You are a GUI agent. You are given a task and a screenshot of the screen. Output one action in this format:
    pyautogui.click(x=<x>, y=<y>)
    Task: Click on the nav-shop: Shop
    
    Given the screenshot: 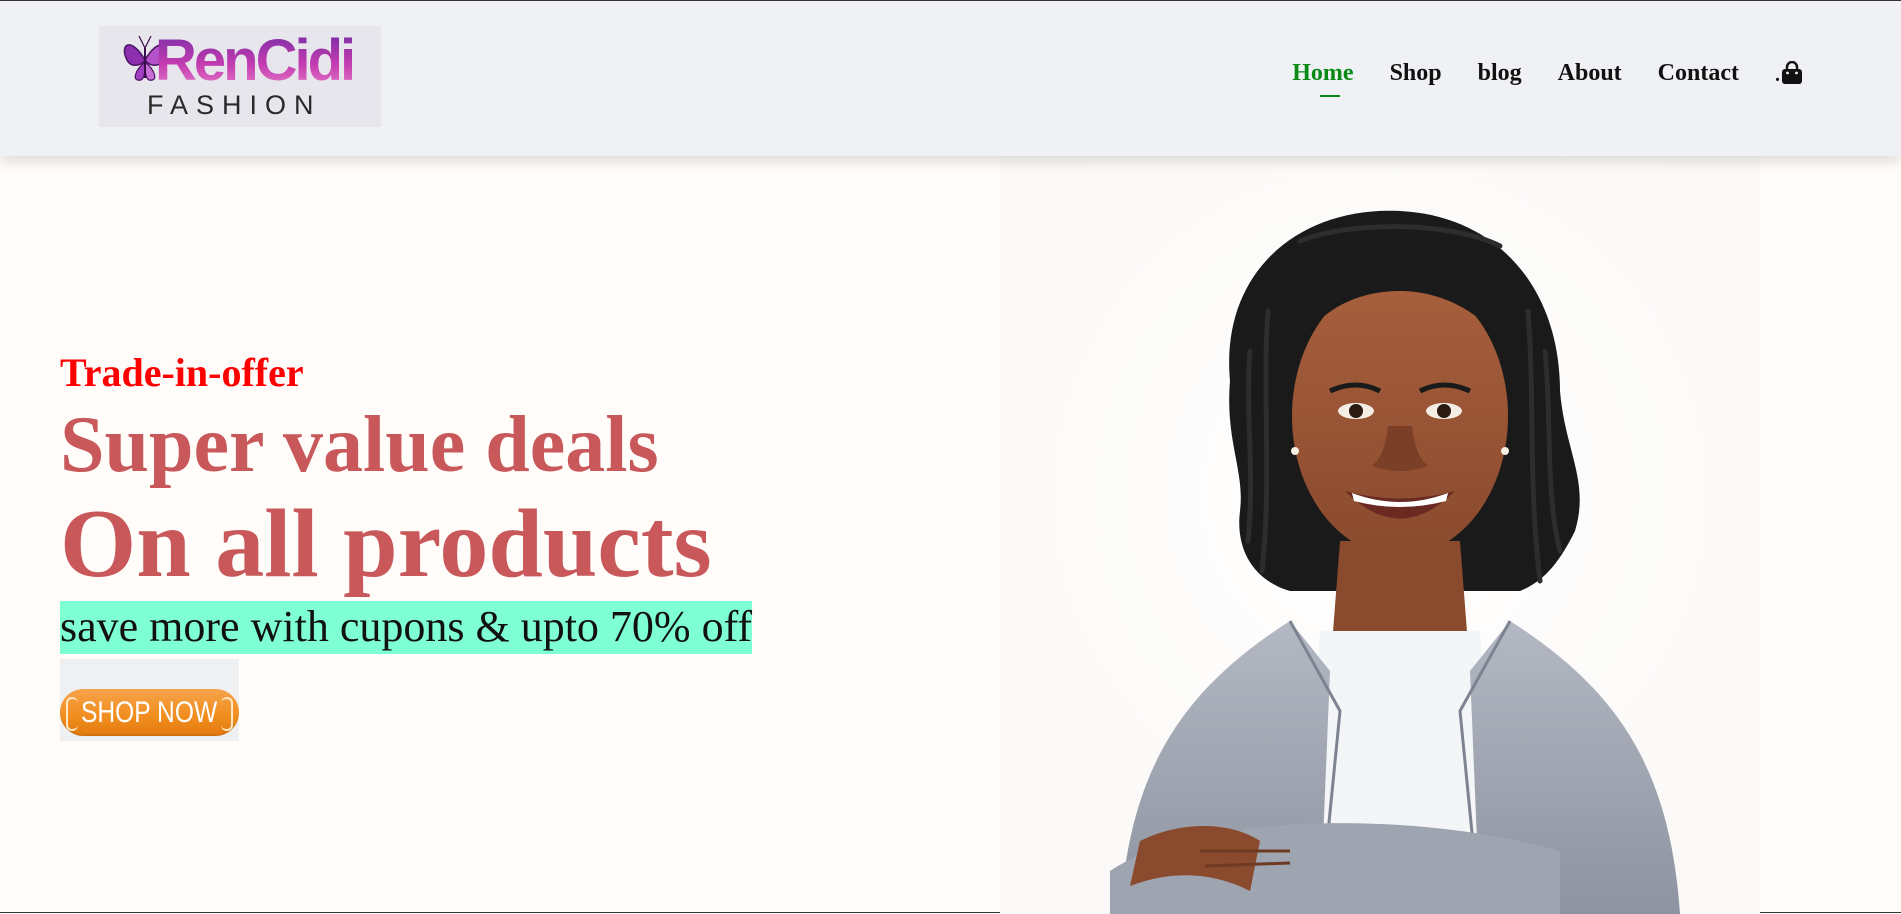 What is the action you would take?
    pyautogui.click(x=1416, y=73)
    